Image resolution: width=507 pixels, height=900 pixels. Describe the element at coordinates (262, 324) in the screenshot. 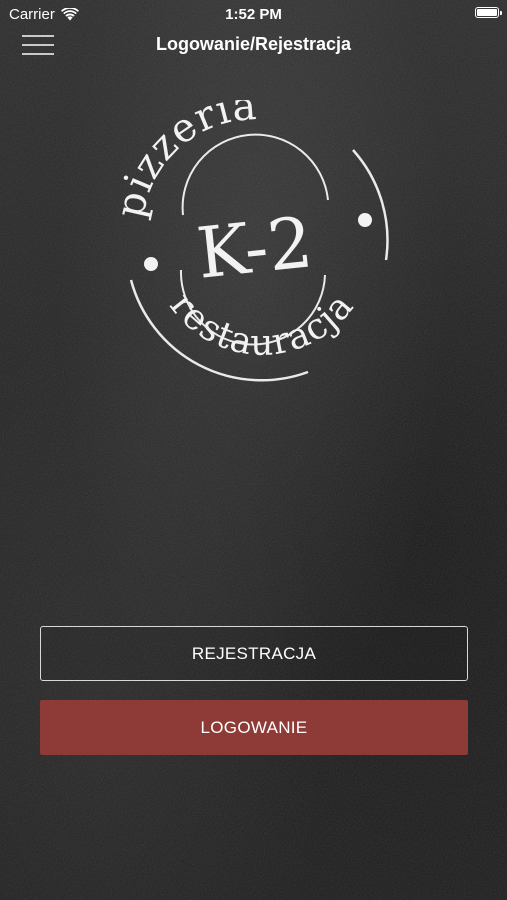

I see `logo-bottom-text: restauracja` at that location.